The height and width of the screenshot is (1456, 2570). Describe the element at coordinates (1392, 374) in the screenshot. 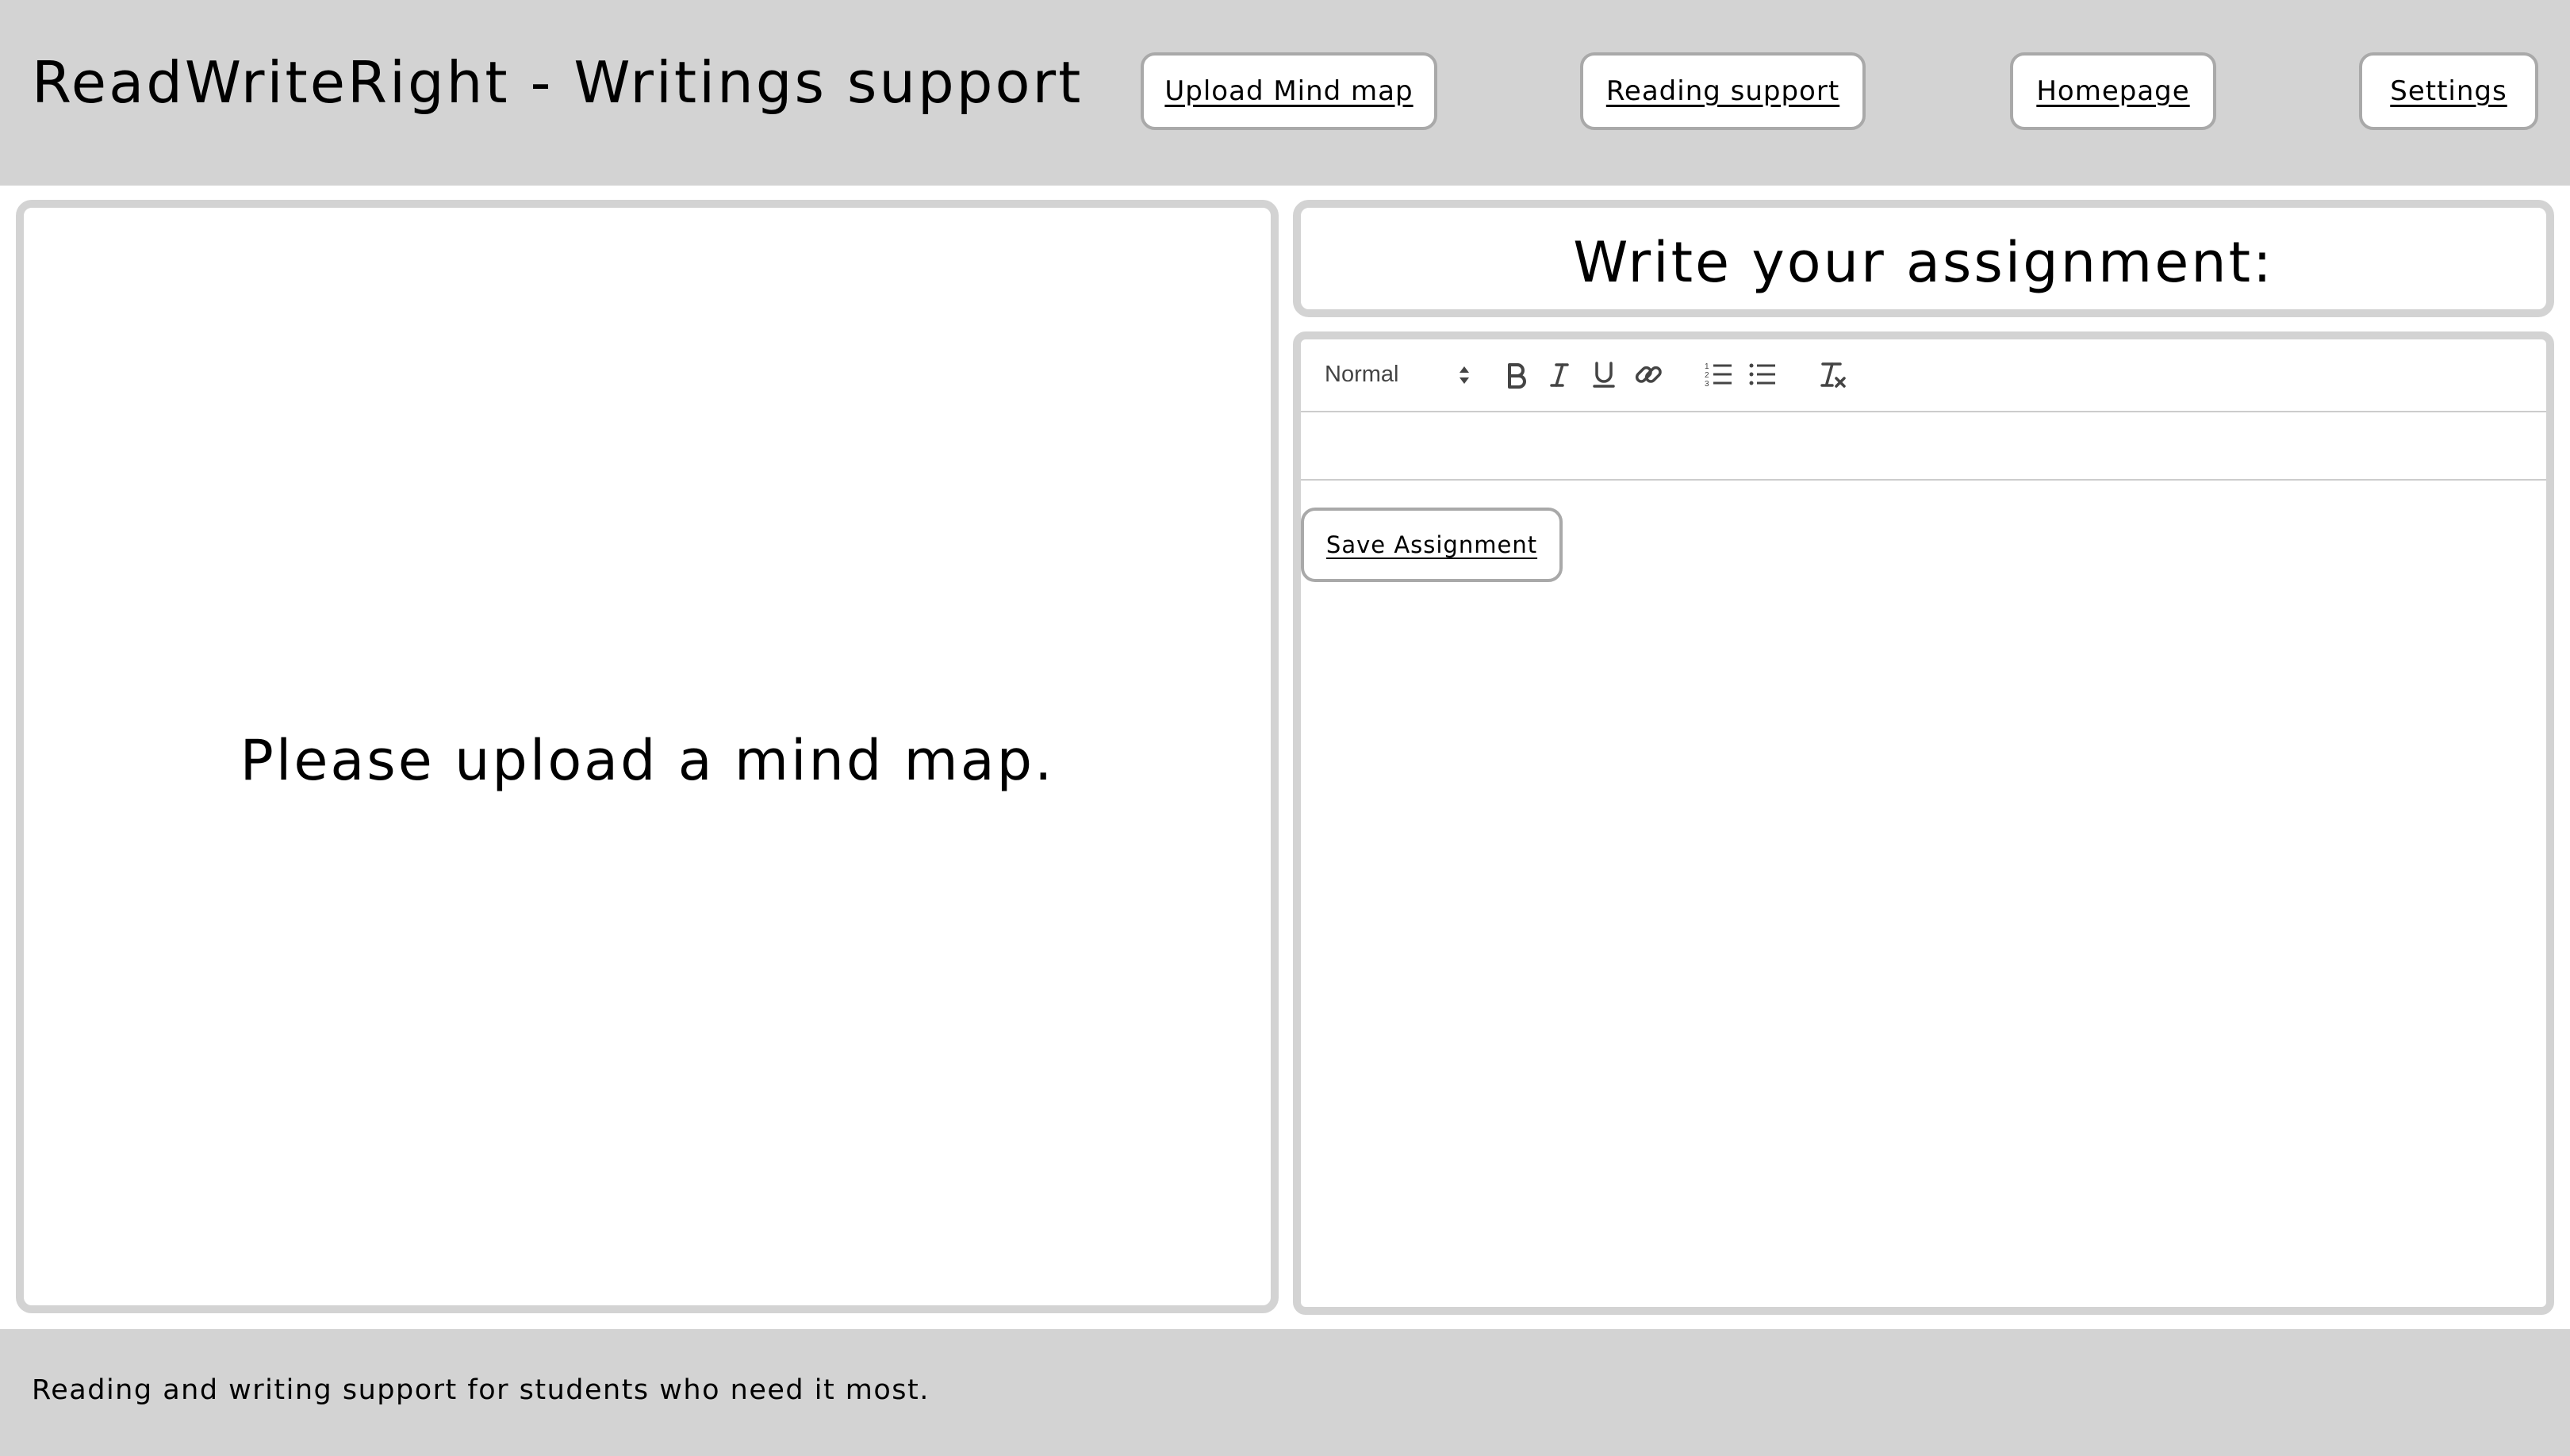

I see `format-select: Normal` at that location.